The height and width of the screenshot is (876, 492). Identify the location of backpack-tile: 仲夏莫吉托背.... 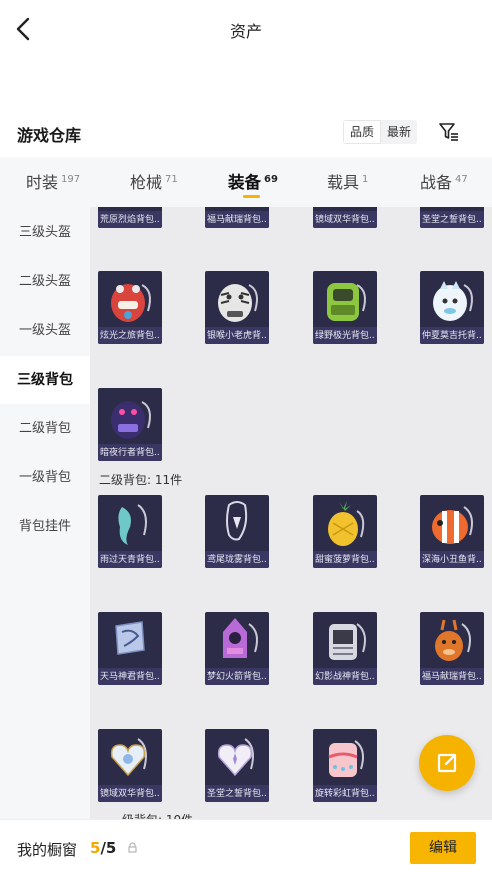
(452, 307).